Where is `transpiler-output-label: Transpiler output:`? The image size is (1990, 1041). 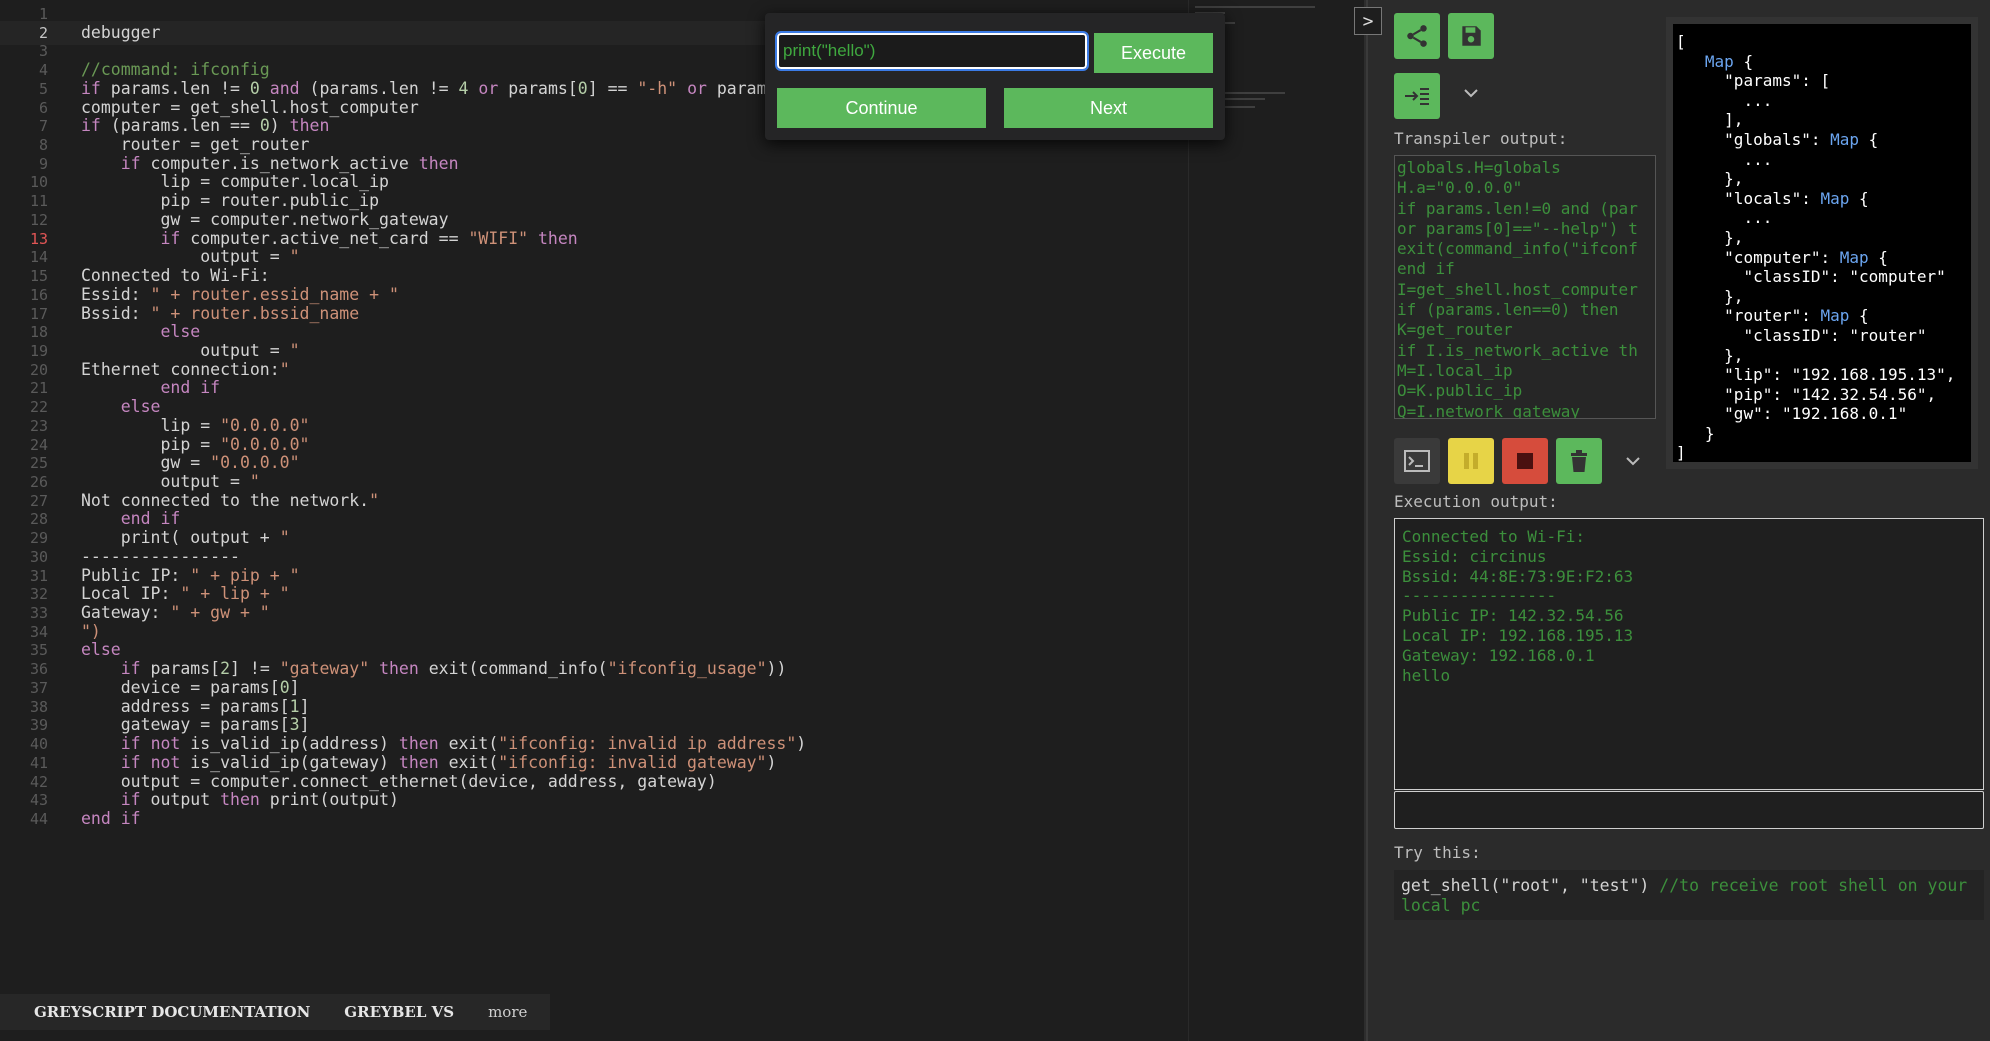 transpiler-output-label: Transpiler output: is located at coordinates (1481, 138).